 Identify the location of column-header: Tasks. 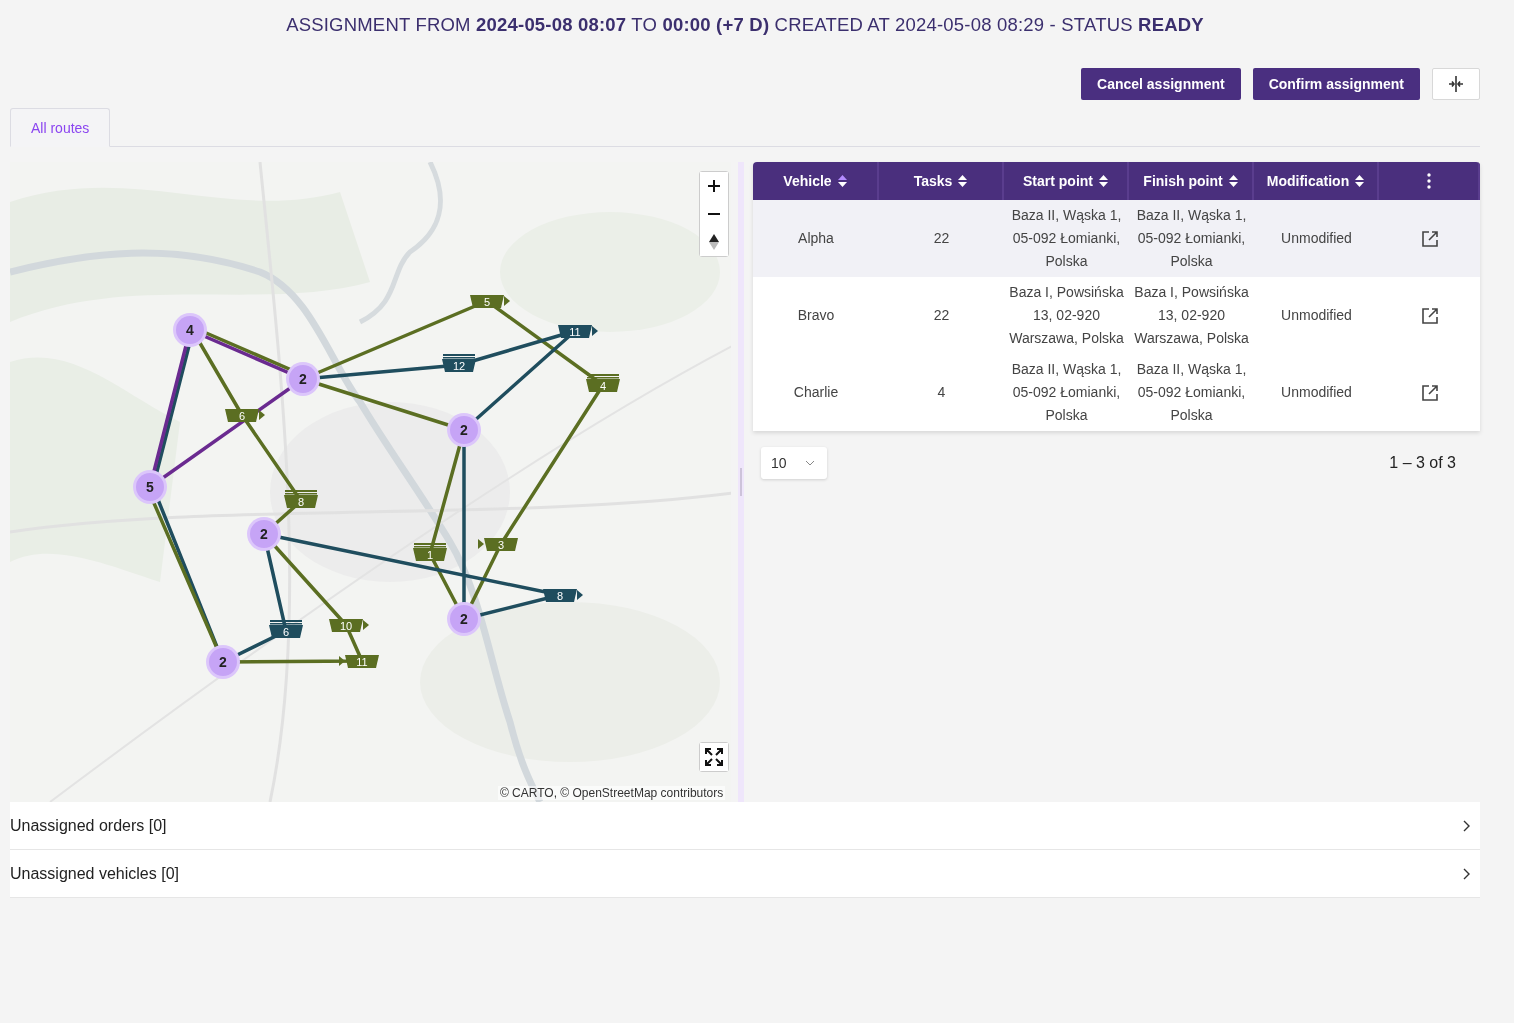
(941, 181).